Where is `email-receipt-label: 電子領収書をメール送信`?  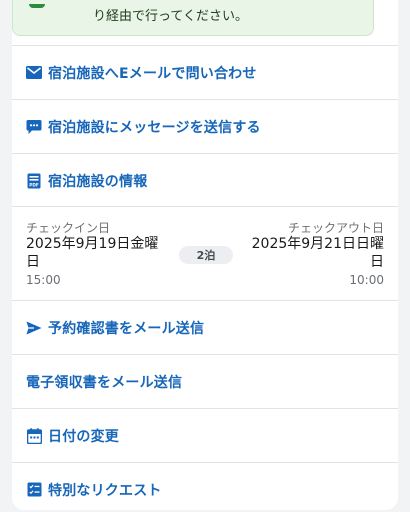 email-receipt-label: 電子領収書をメール送信 is located at coordinates (104, 382).